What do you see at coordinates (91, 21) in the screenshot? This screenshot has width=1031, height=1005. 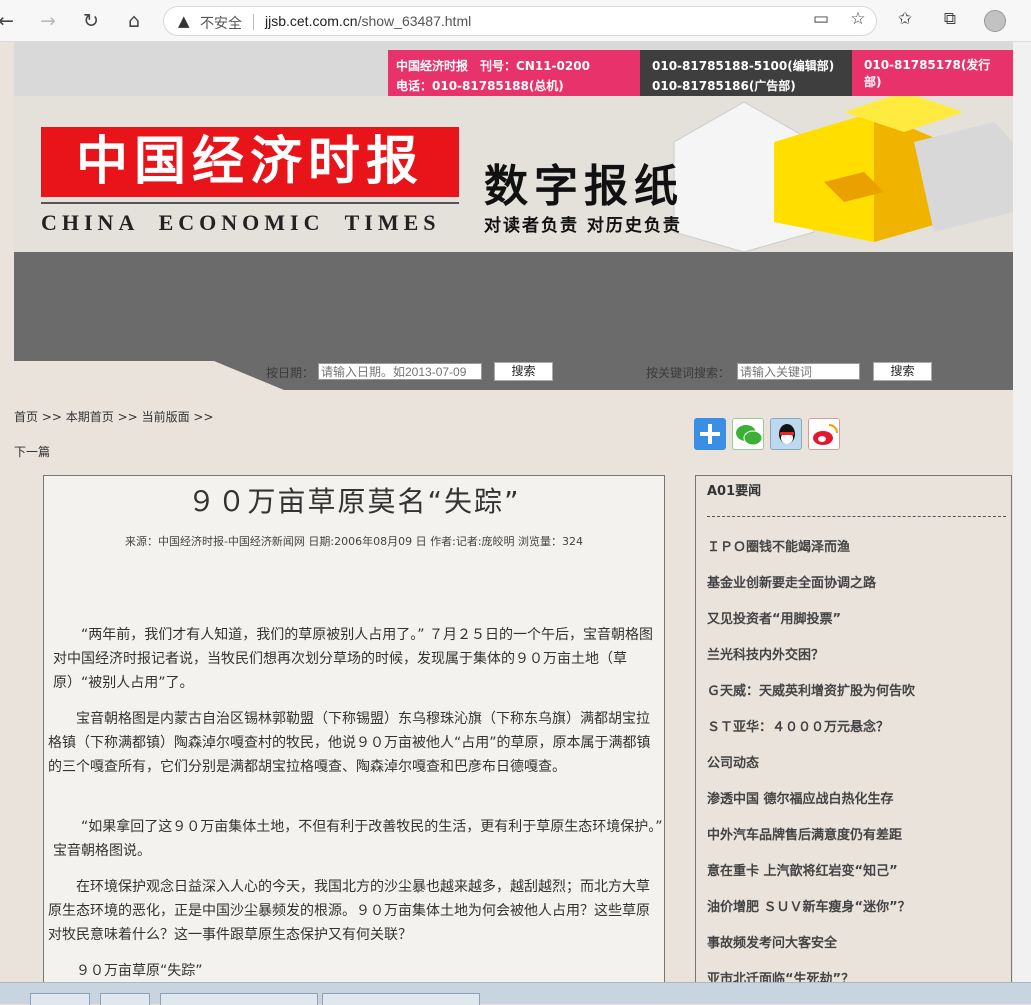 I see `reload-icon: ↻` at bounding box center [91, 21].